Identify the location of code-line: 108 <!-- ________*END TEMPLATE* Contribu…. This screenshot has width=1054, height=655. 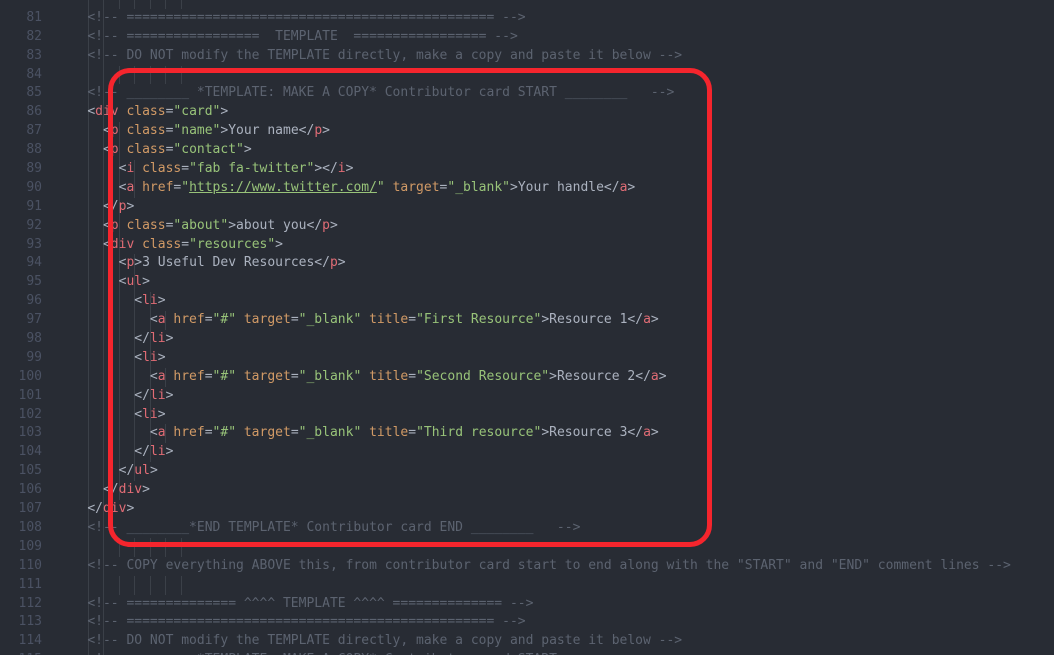
(527, 528).